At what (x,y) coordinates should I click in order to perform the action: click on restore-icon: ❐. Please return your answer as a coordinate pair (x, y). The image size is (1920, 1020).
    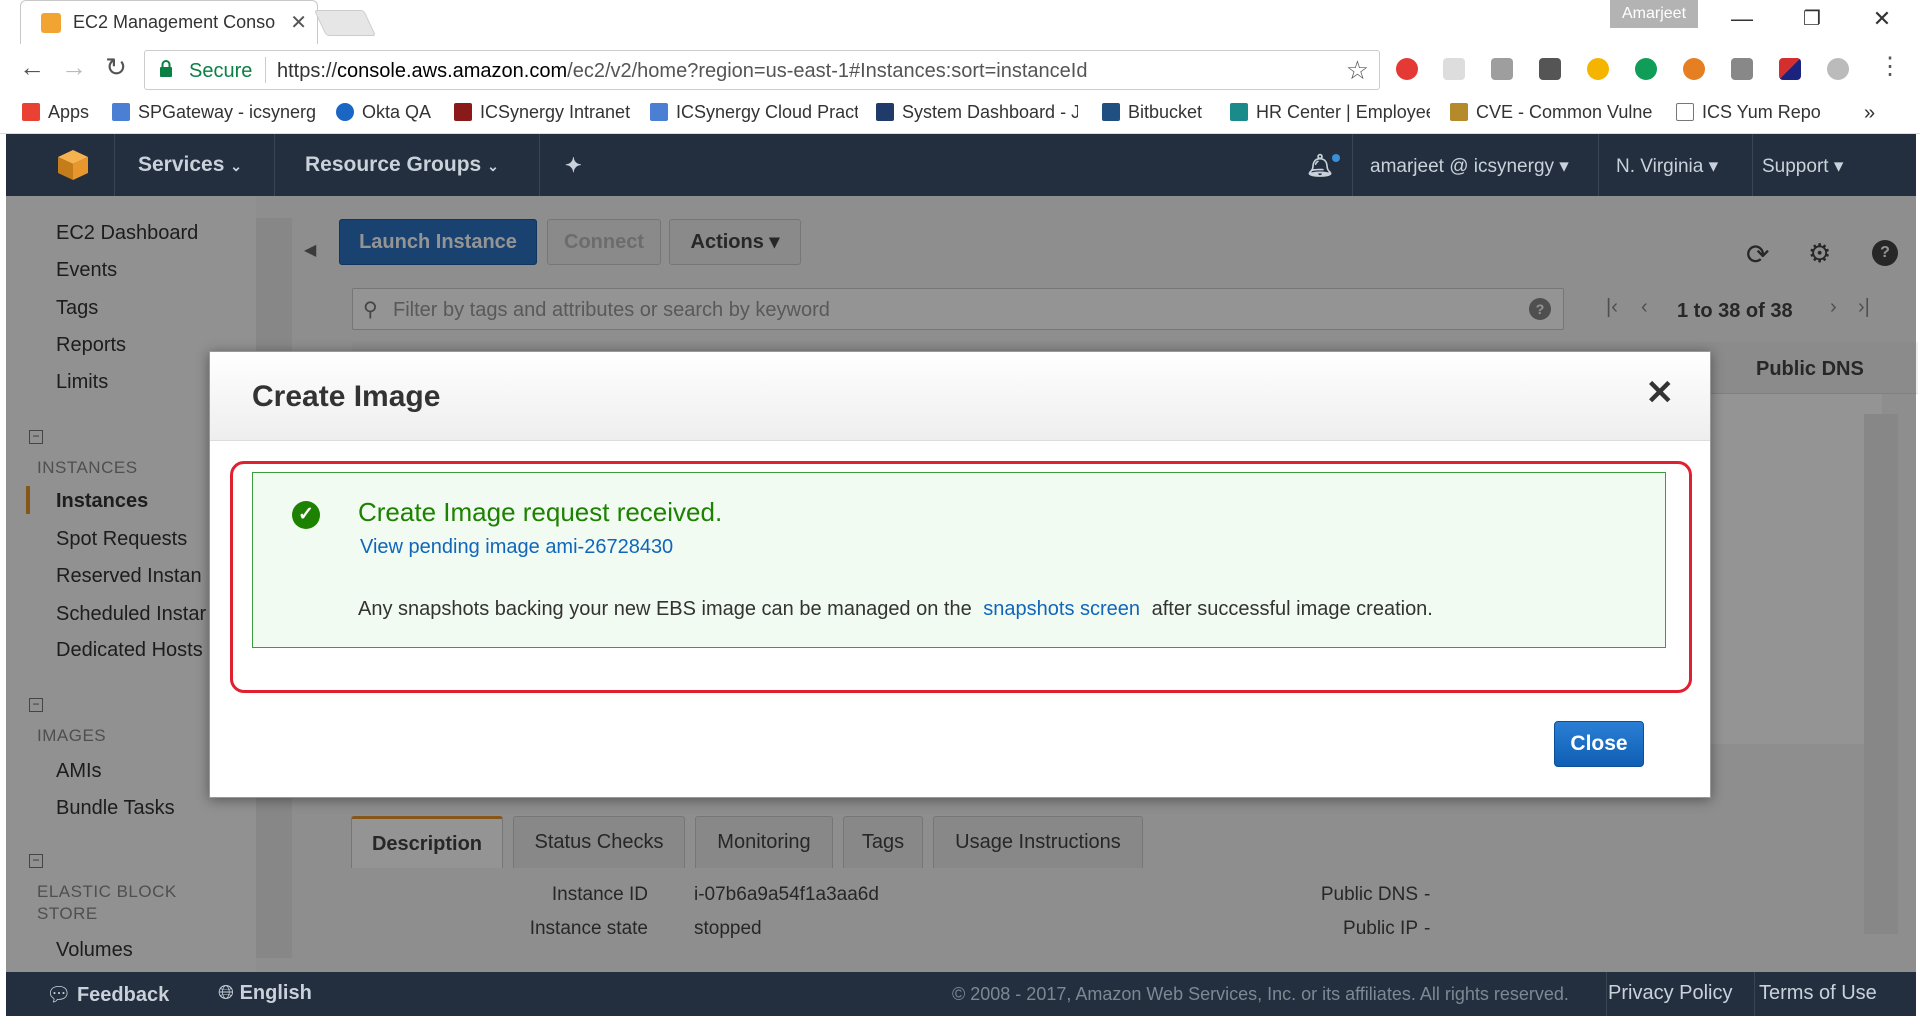
    Looking at the image, I should click on (1812, 18).